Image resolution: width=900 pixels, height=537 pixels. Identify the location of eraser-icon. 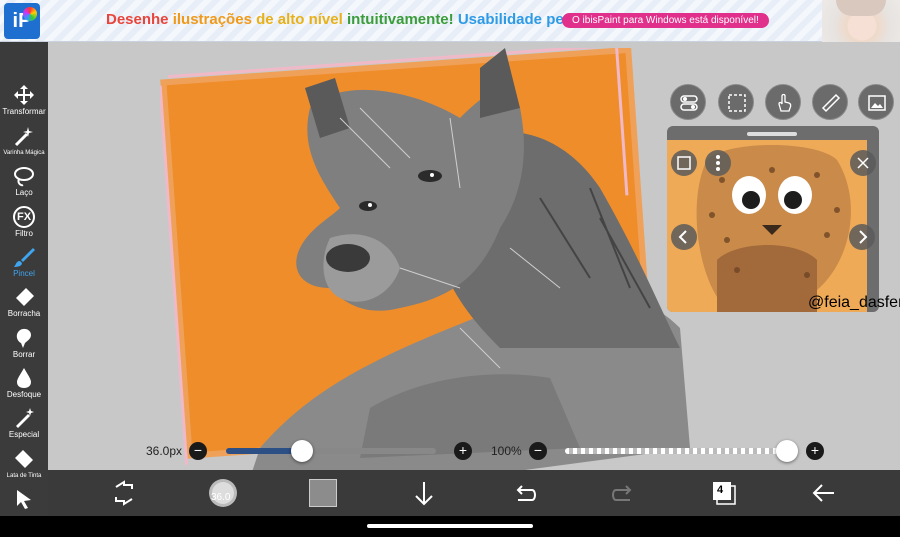
(25, 297).